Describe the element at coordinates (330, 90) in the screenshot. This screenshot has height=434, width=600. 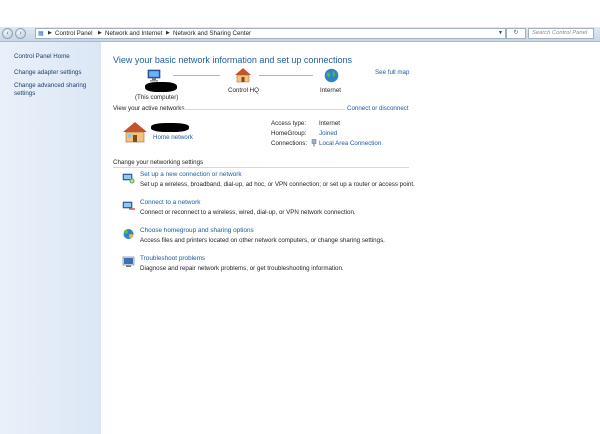
I see `internet-label: Internet` at that location.